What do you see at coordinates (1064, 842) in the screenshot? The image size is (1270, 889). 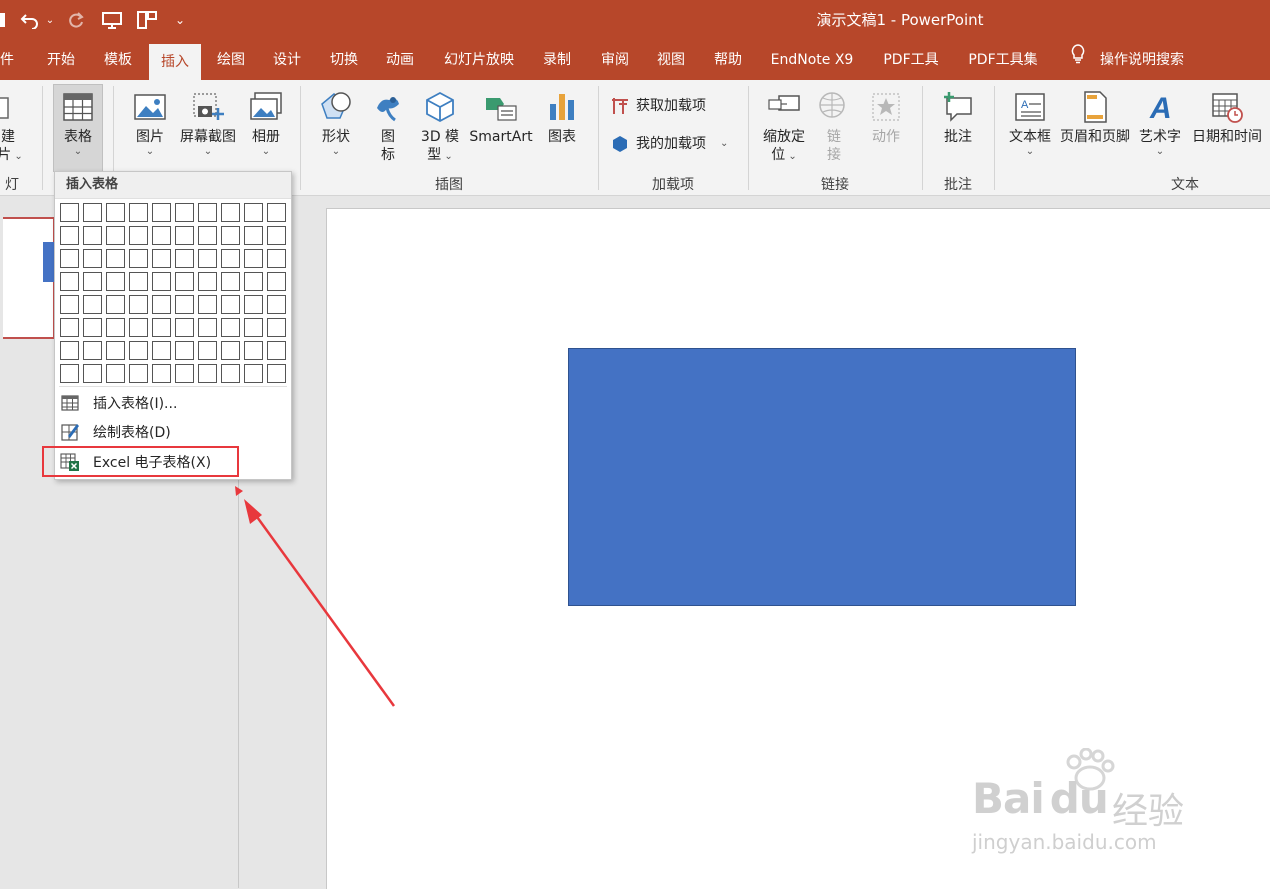 I see `watermark-url: jingyan.baidu.com` at bounding box center [1064, 842].